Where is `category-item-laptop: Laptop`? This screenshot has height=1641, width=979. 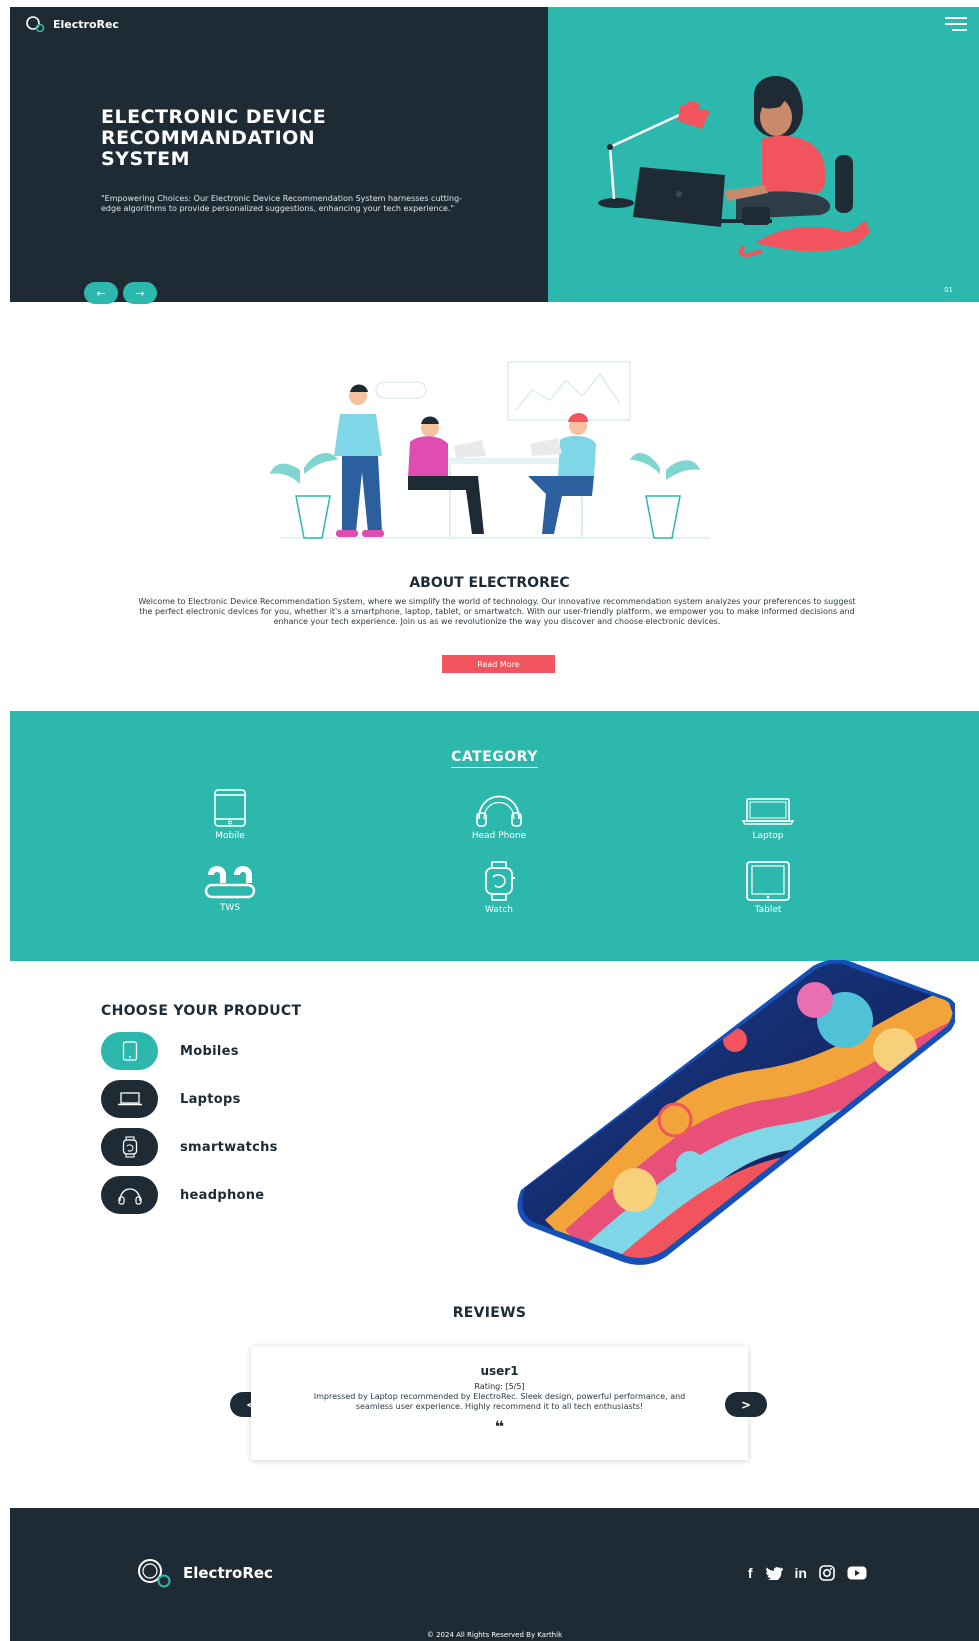 category-item-laptop: Laptop is located at coordinates (768, 815).